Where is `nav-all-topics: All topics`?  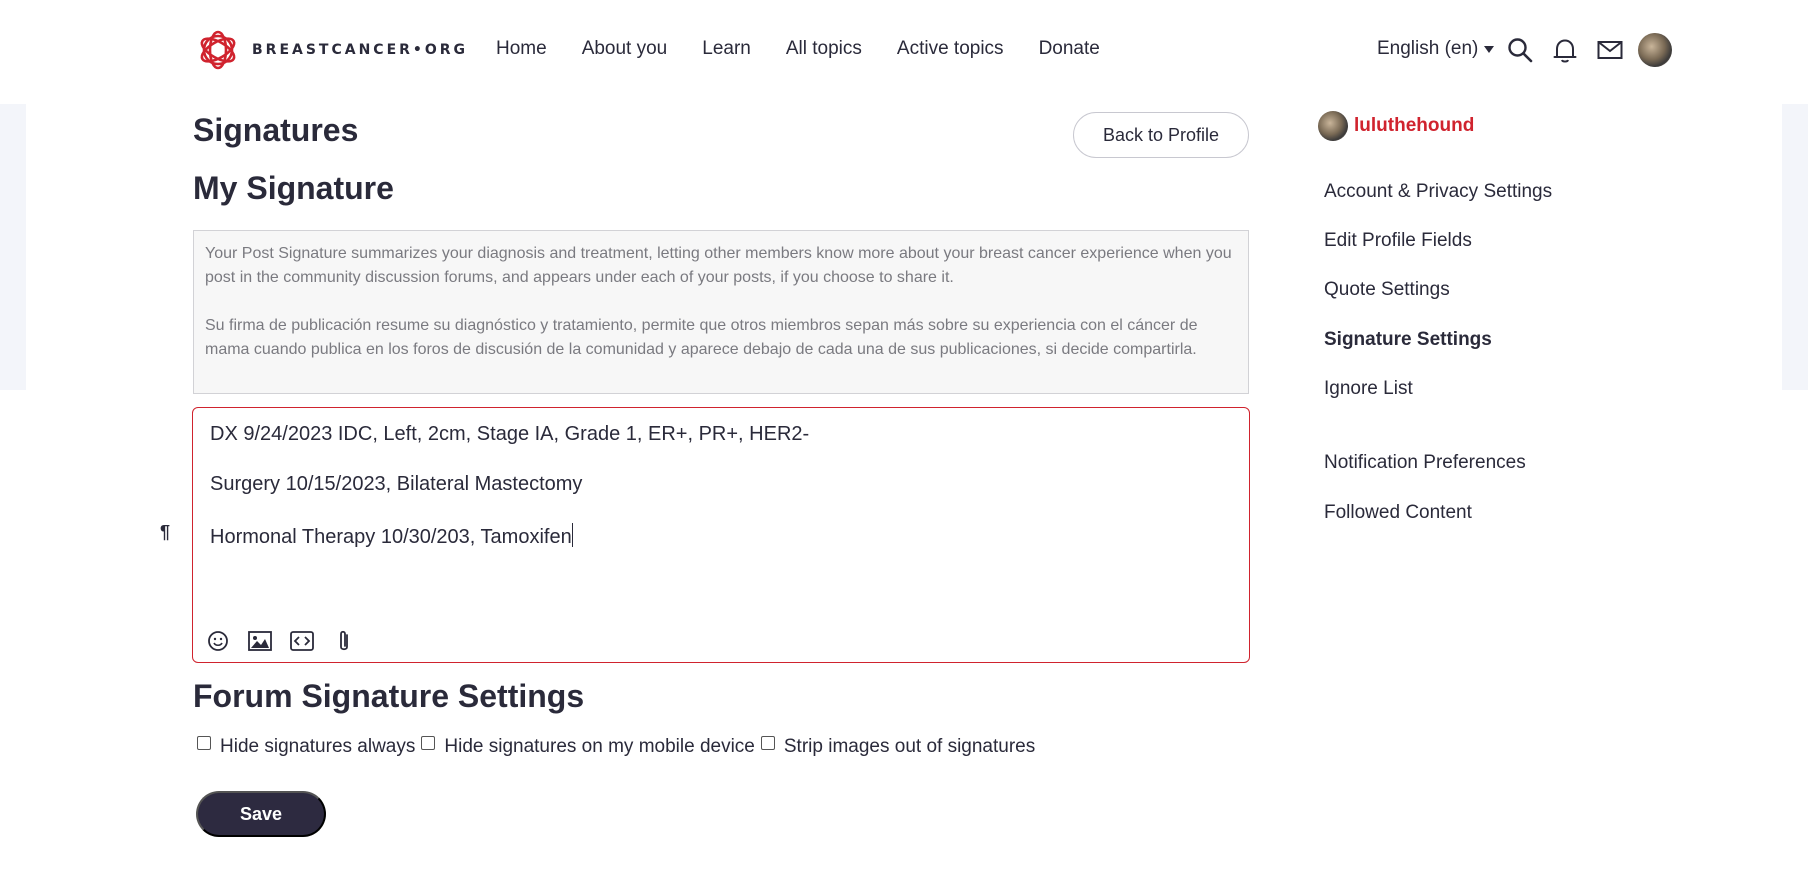 nav-all-topics: All topics is located at coordinates (824, 49).